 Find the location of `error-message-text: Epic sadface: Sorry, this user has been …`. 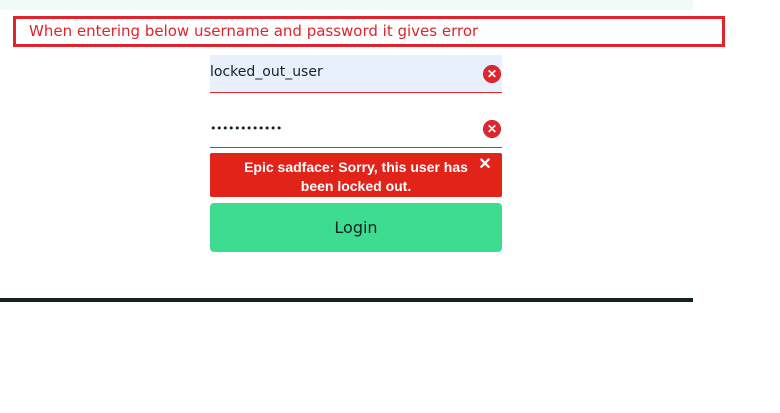

error-message-text: Epic sadface: Sorry, this user has been … is located at coordinates (356, 176).